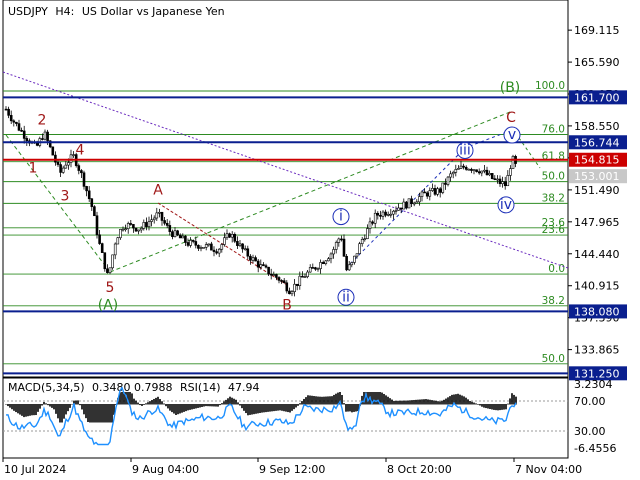  Describe the element at coordinates (597, 311) in the screenshot. I see `price-badge-label-4: 138.080` at that location.